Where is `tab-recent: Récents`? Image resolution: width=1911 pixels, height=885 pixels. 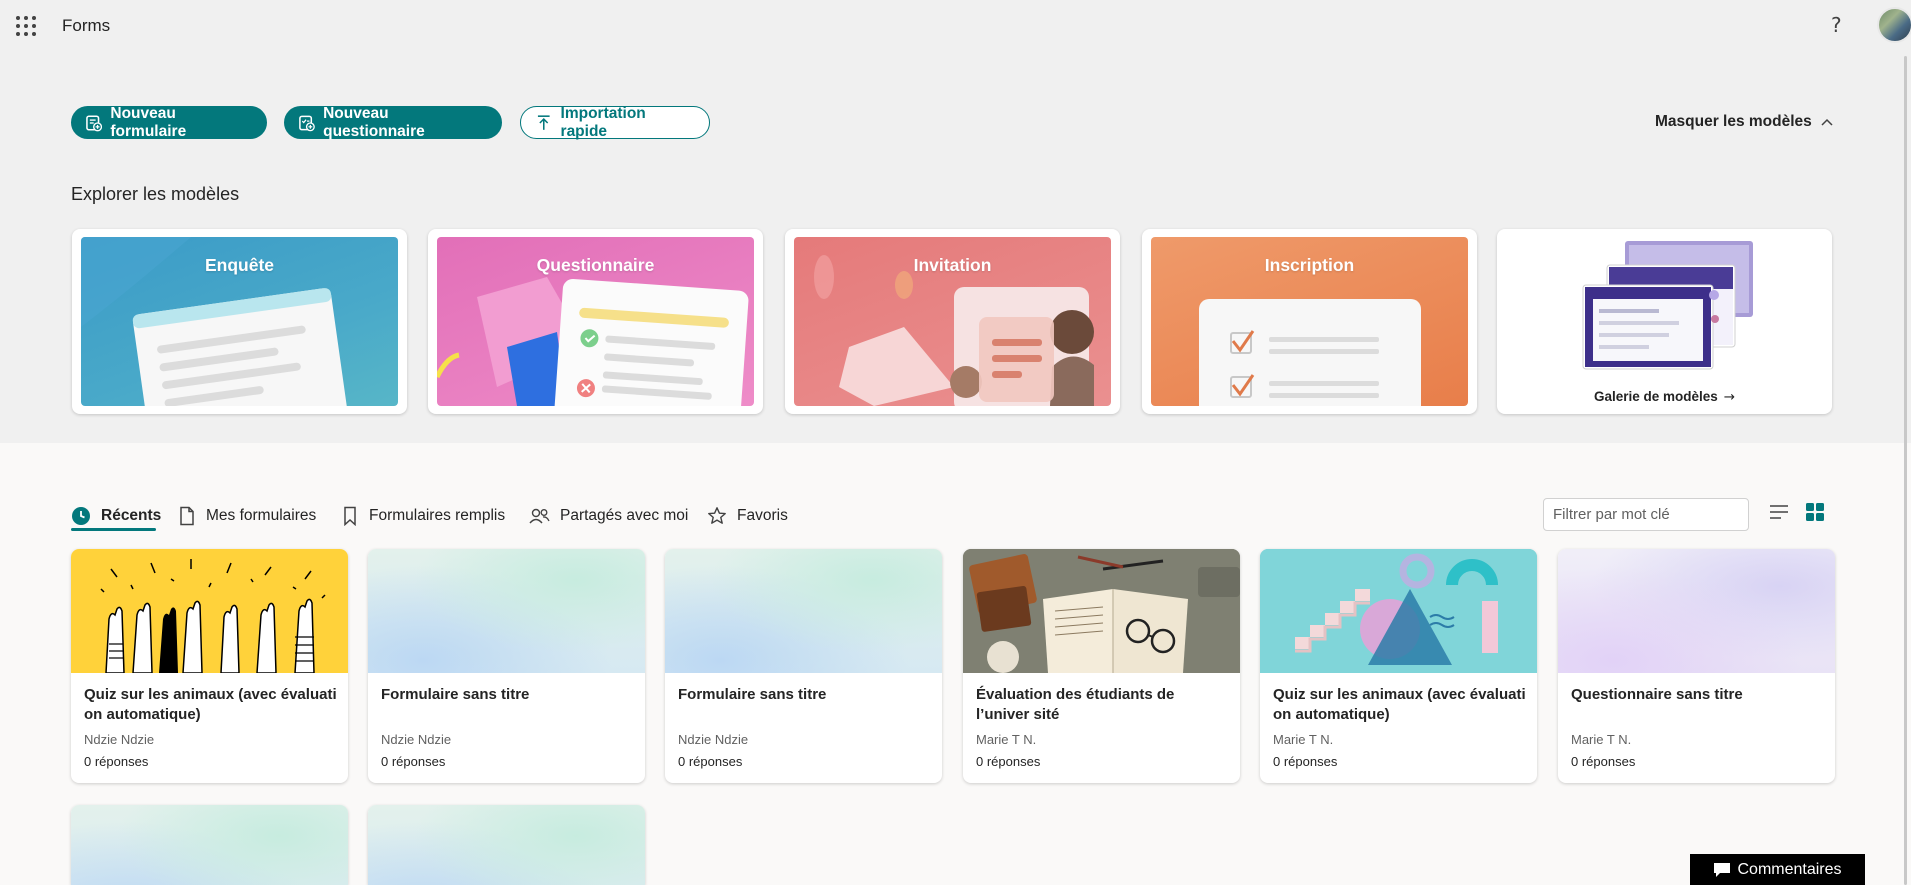 tab-recent: Récents is located at coordinates (116, 516).